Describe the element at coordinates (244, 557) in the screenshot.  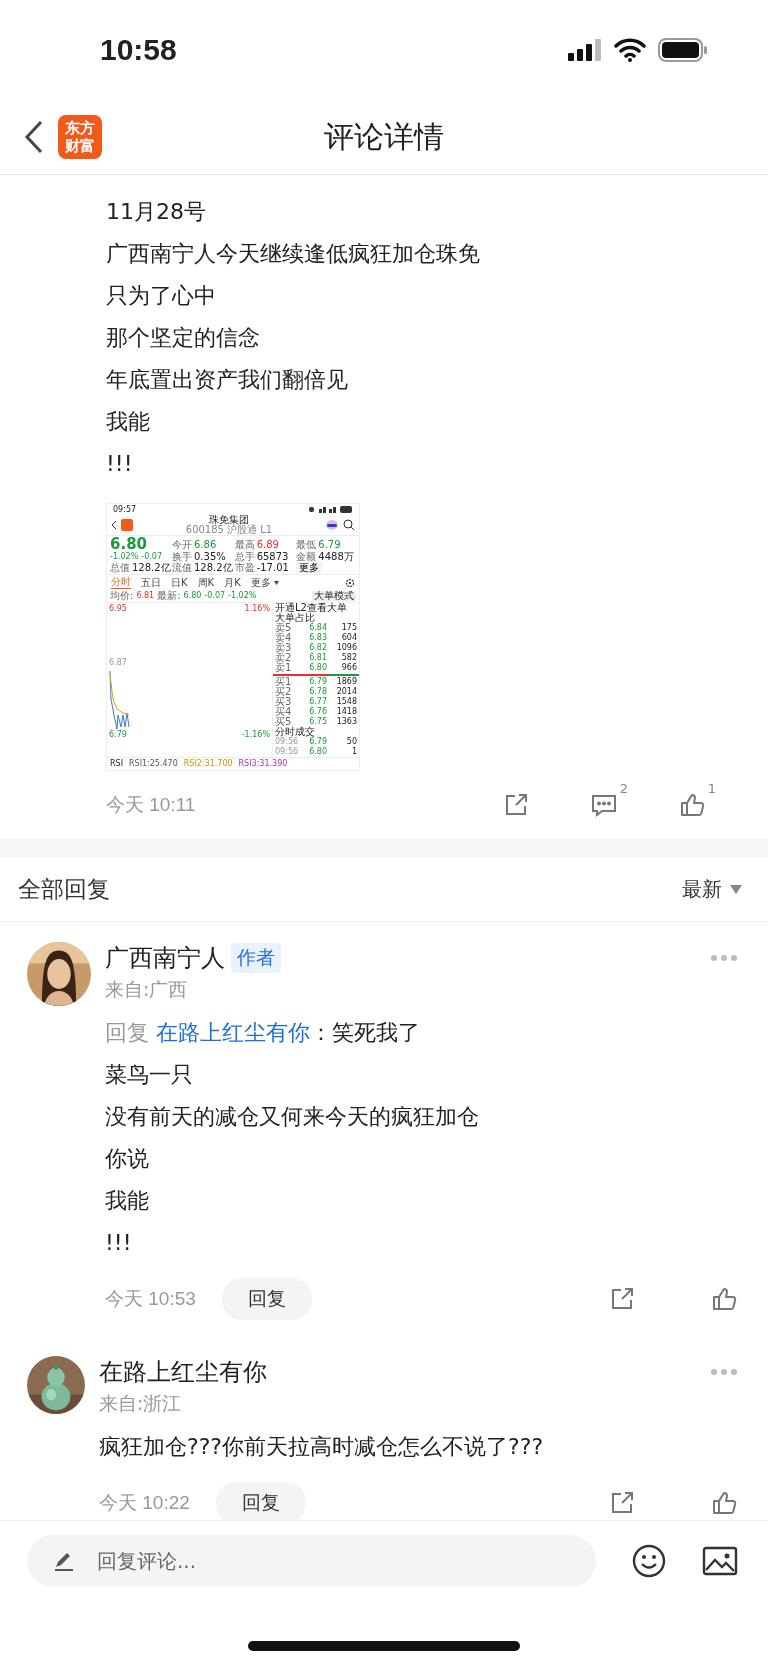
I see `stat-label: 总手` at that location.